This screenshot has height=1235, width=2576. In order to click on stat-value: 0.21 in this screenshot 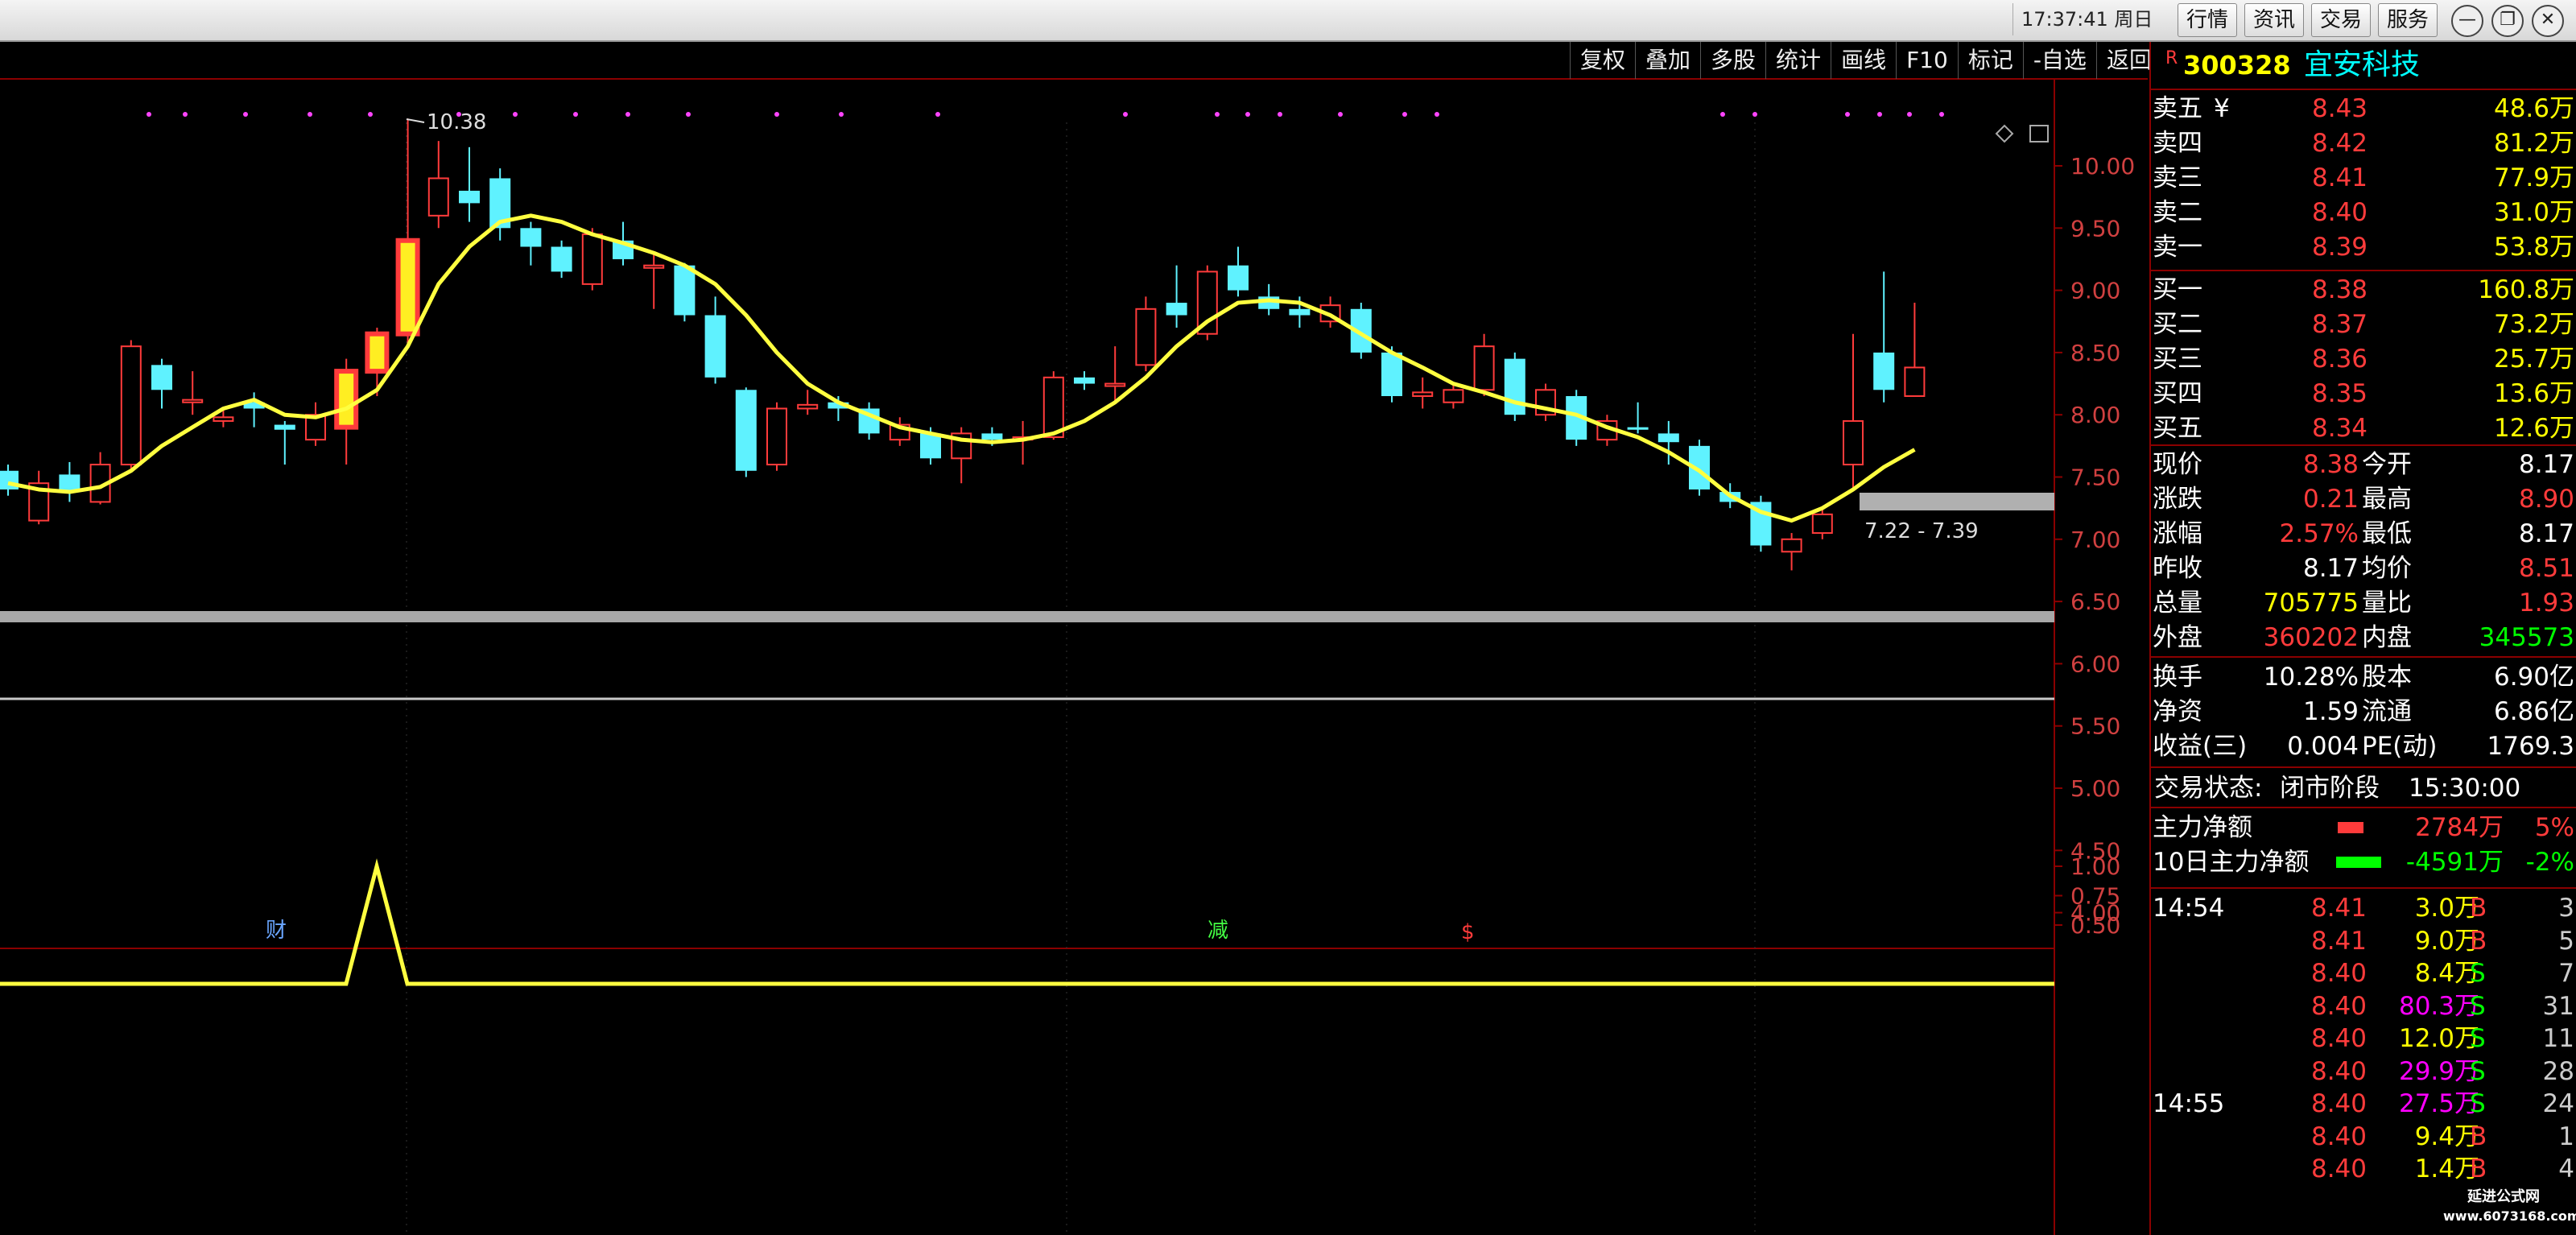, I will do `click(2330, 500)`.